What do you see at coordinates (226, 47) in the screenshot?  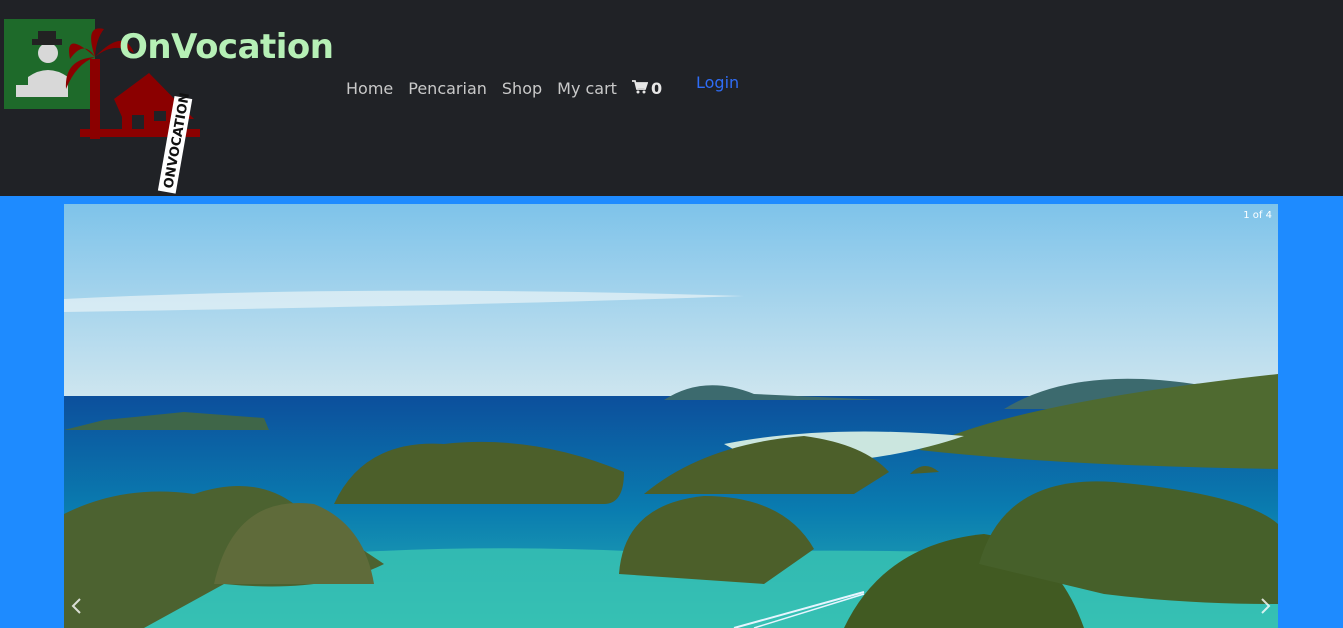 I see `brand-name: OnVocation` at bounding box center [226, 47].